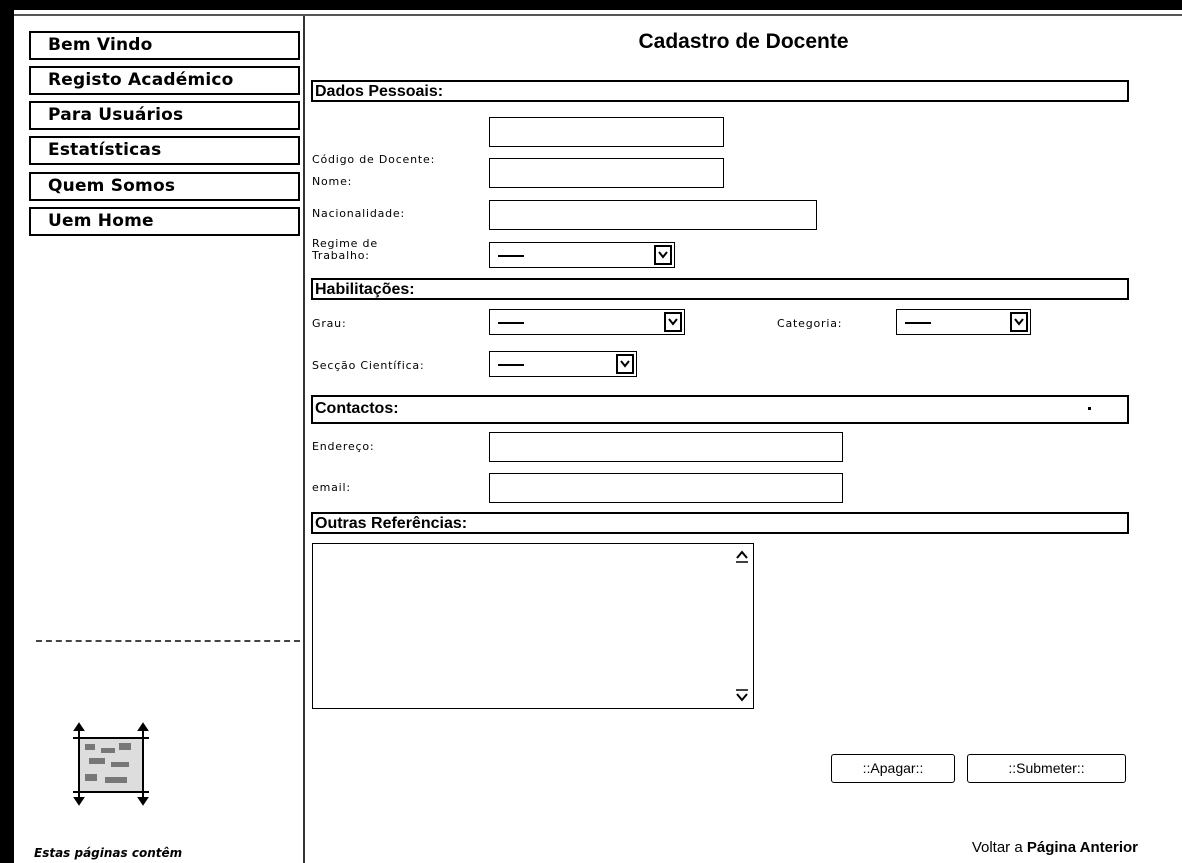 Image resolution: width=1182 pixels, height=863 pixels. I want to click on nacionalidade-label: Nacionalidade:, so click(359, 213).